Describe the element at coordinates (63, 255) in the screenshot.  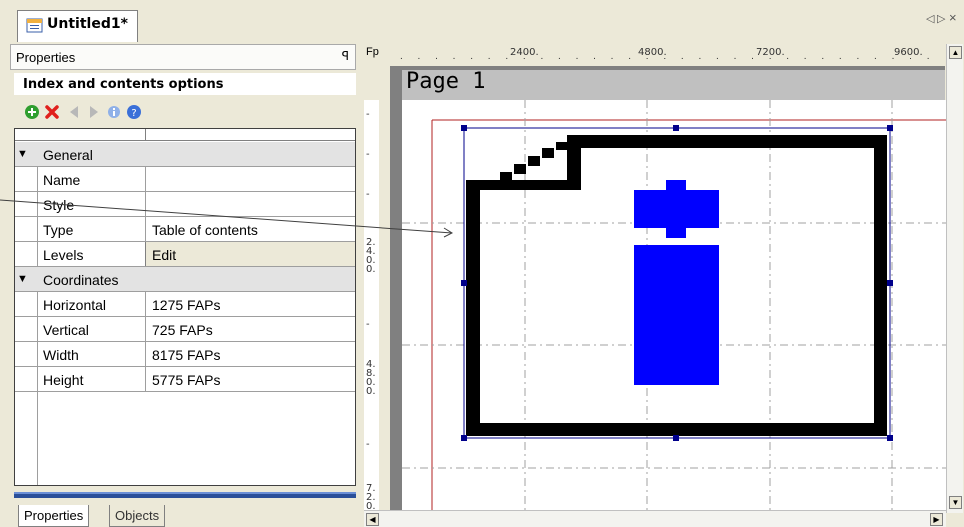
I see `property-name: Levels` at that location.